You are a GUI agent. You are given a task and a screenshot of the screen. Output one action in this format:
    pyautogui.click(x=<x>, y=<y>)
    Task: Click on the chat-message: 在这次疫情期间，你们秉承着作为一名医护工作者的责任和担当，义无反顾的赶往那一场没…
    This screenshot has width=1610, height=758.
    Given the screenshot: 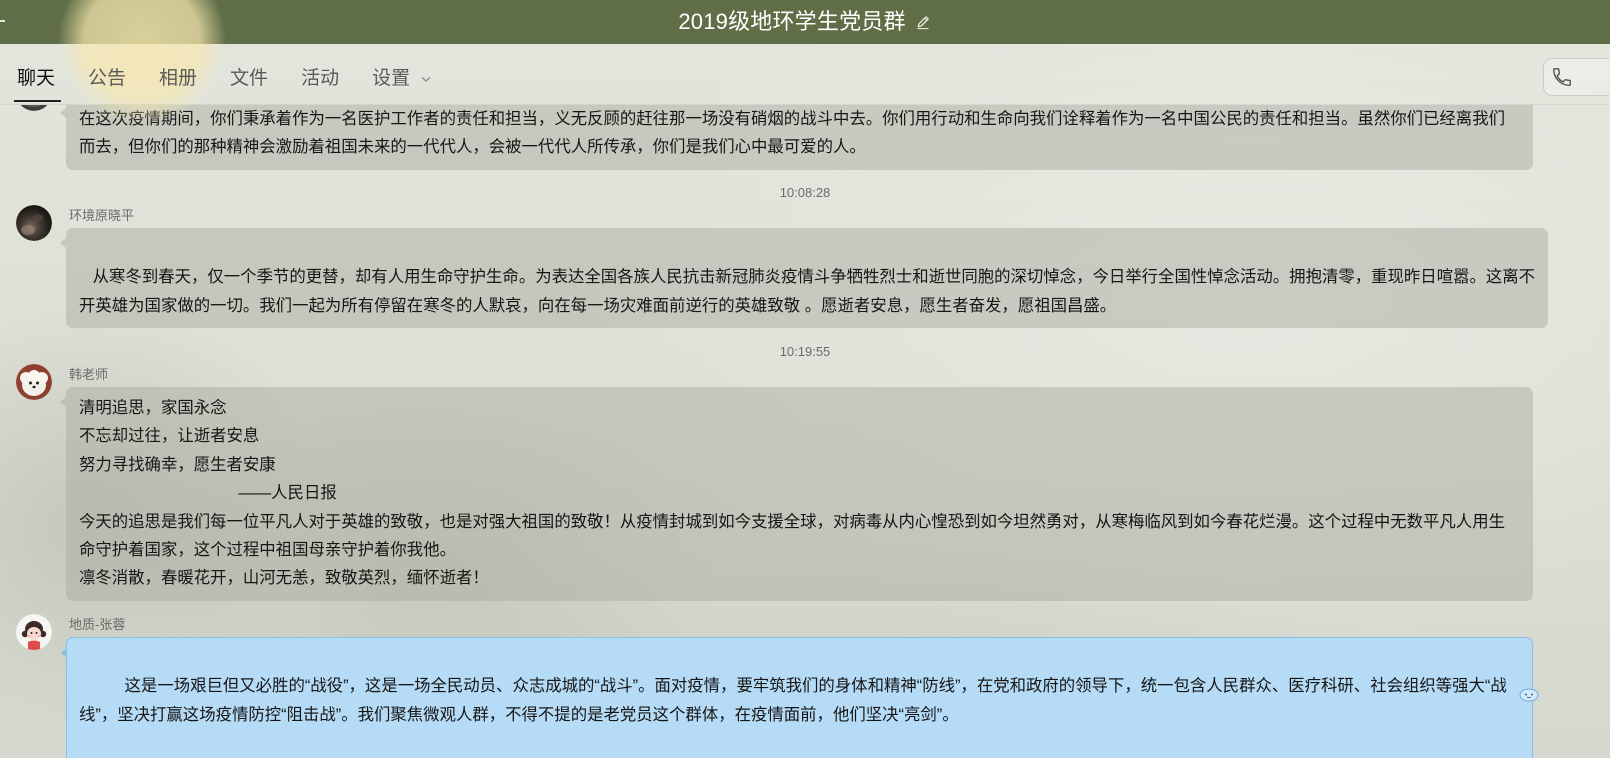 What is the action you would take?
    pyautogui.click(x=805, y=137)
    